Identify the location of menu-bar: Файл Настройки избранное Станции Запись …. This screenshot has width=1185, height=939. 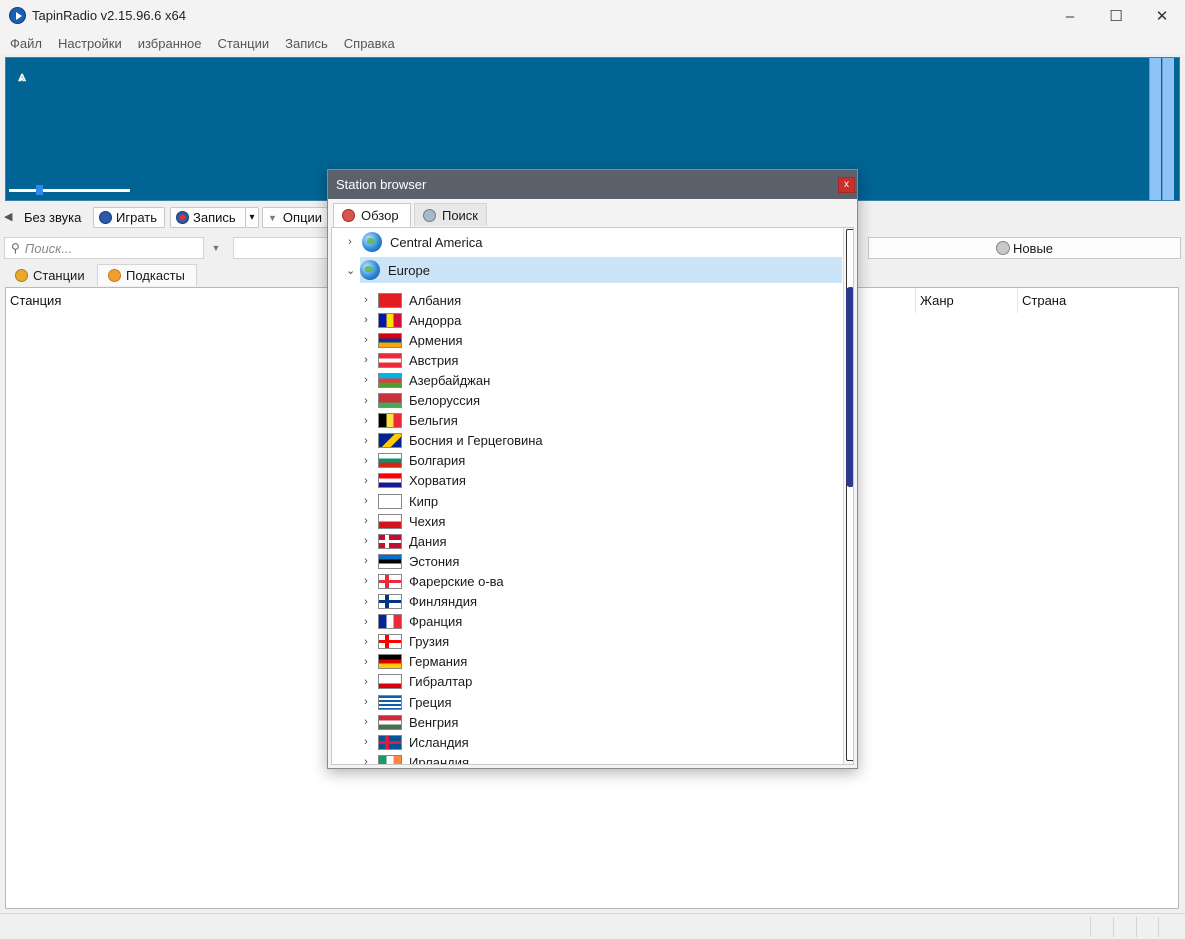
(592, 43).